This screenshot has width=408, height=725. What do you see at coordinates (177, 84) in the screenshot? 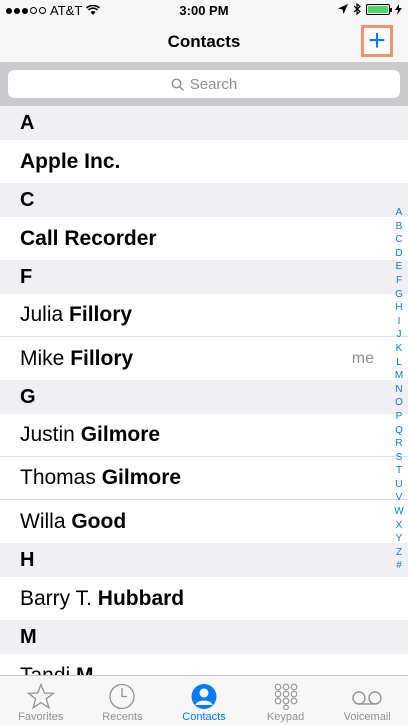
I see `search-icon` at bounding box center [177, 84].